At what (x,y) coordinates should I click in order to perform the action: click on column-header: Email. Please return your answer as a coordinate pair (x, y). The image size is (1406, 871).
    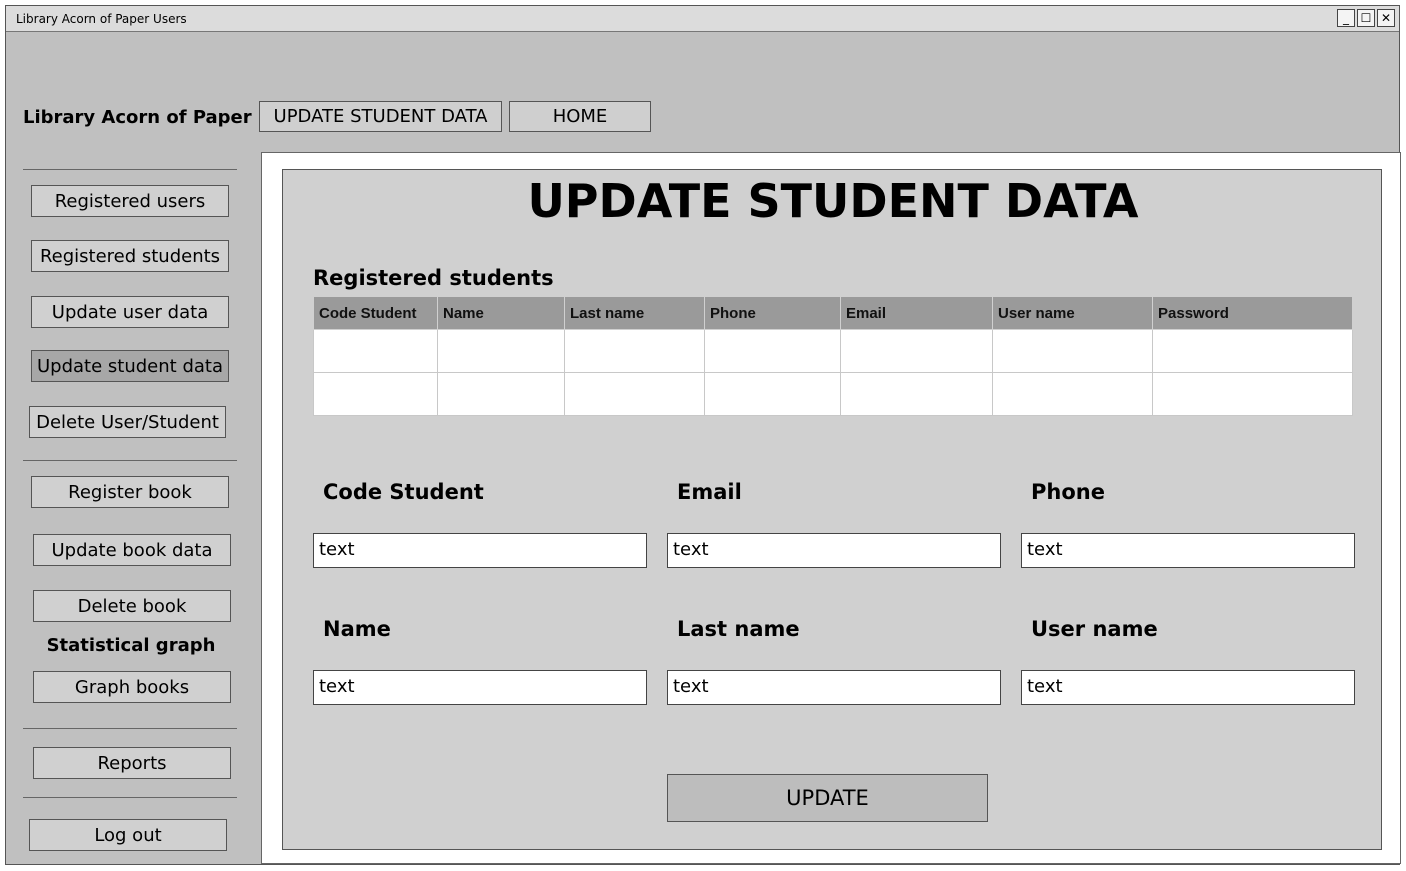
    Looking at the image, I should click on (916, 313).